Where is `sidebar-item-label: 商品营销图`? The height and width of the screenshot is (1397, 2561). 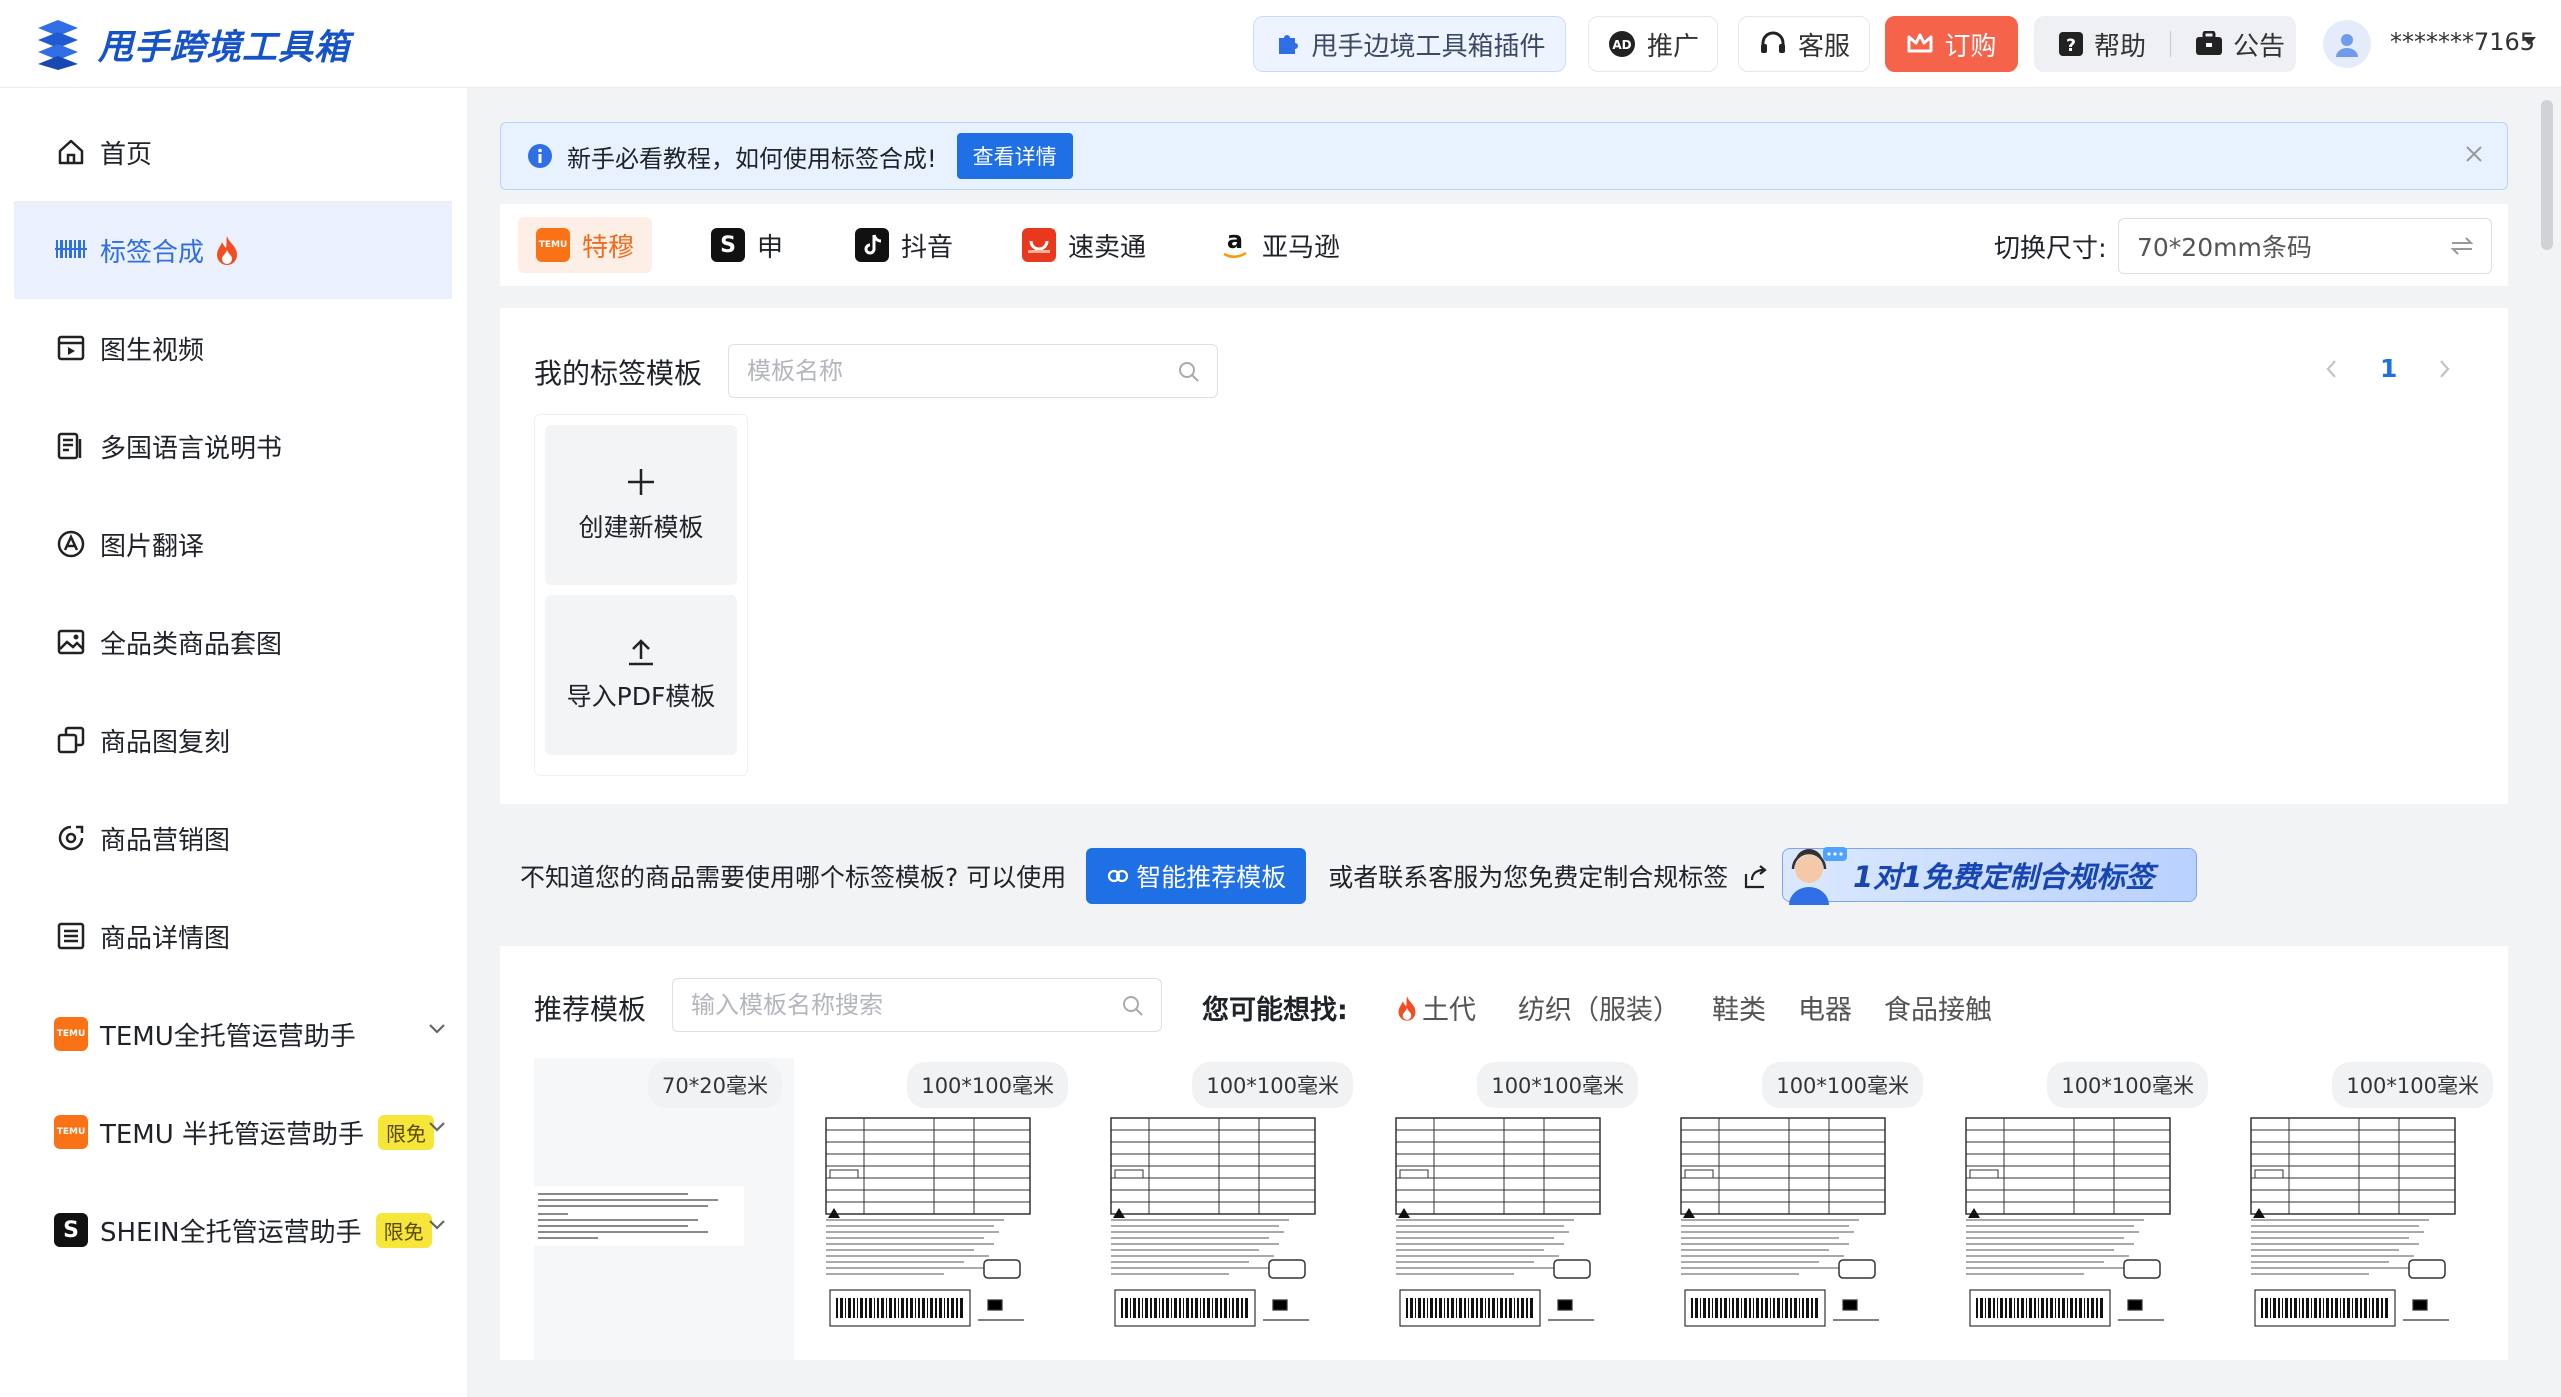 sidebar-item-label: 商品营销图 is located at coordinates (165, 840).